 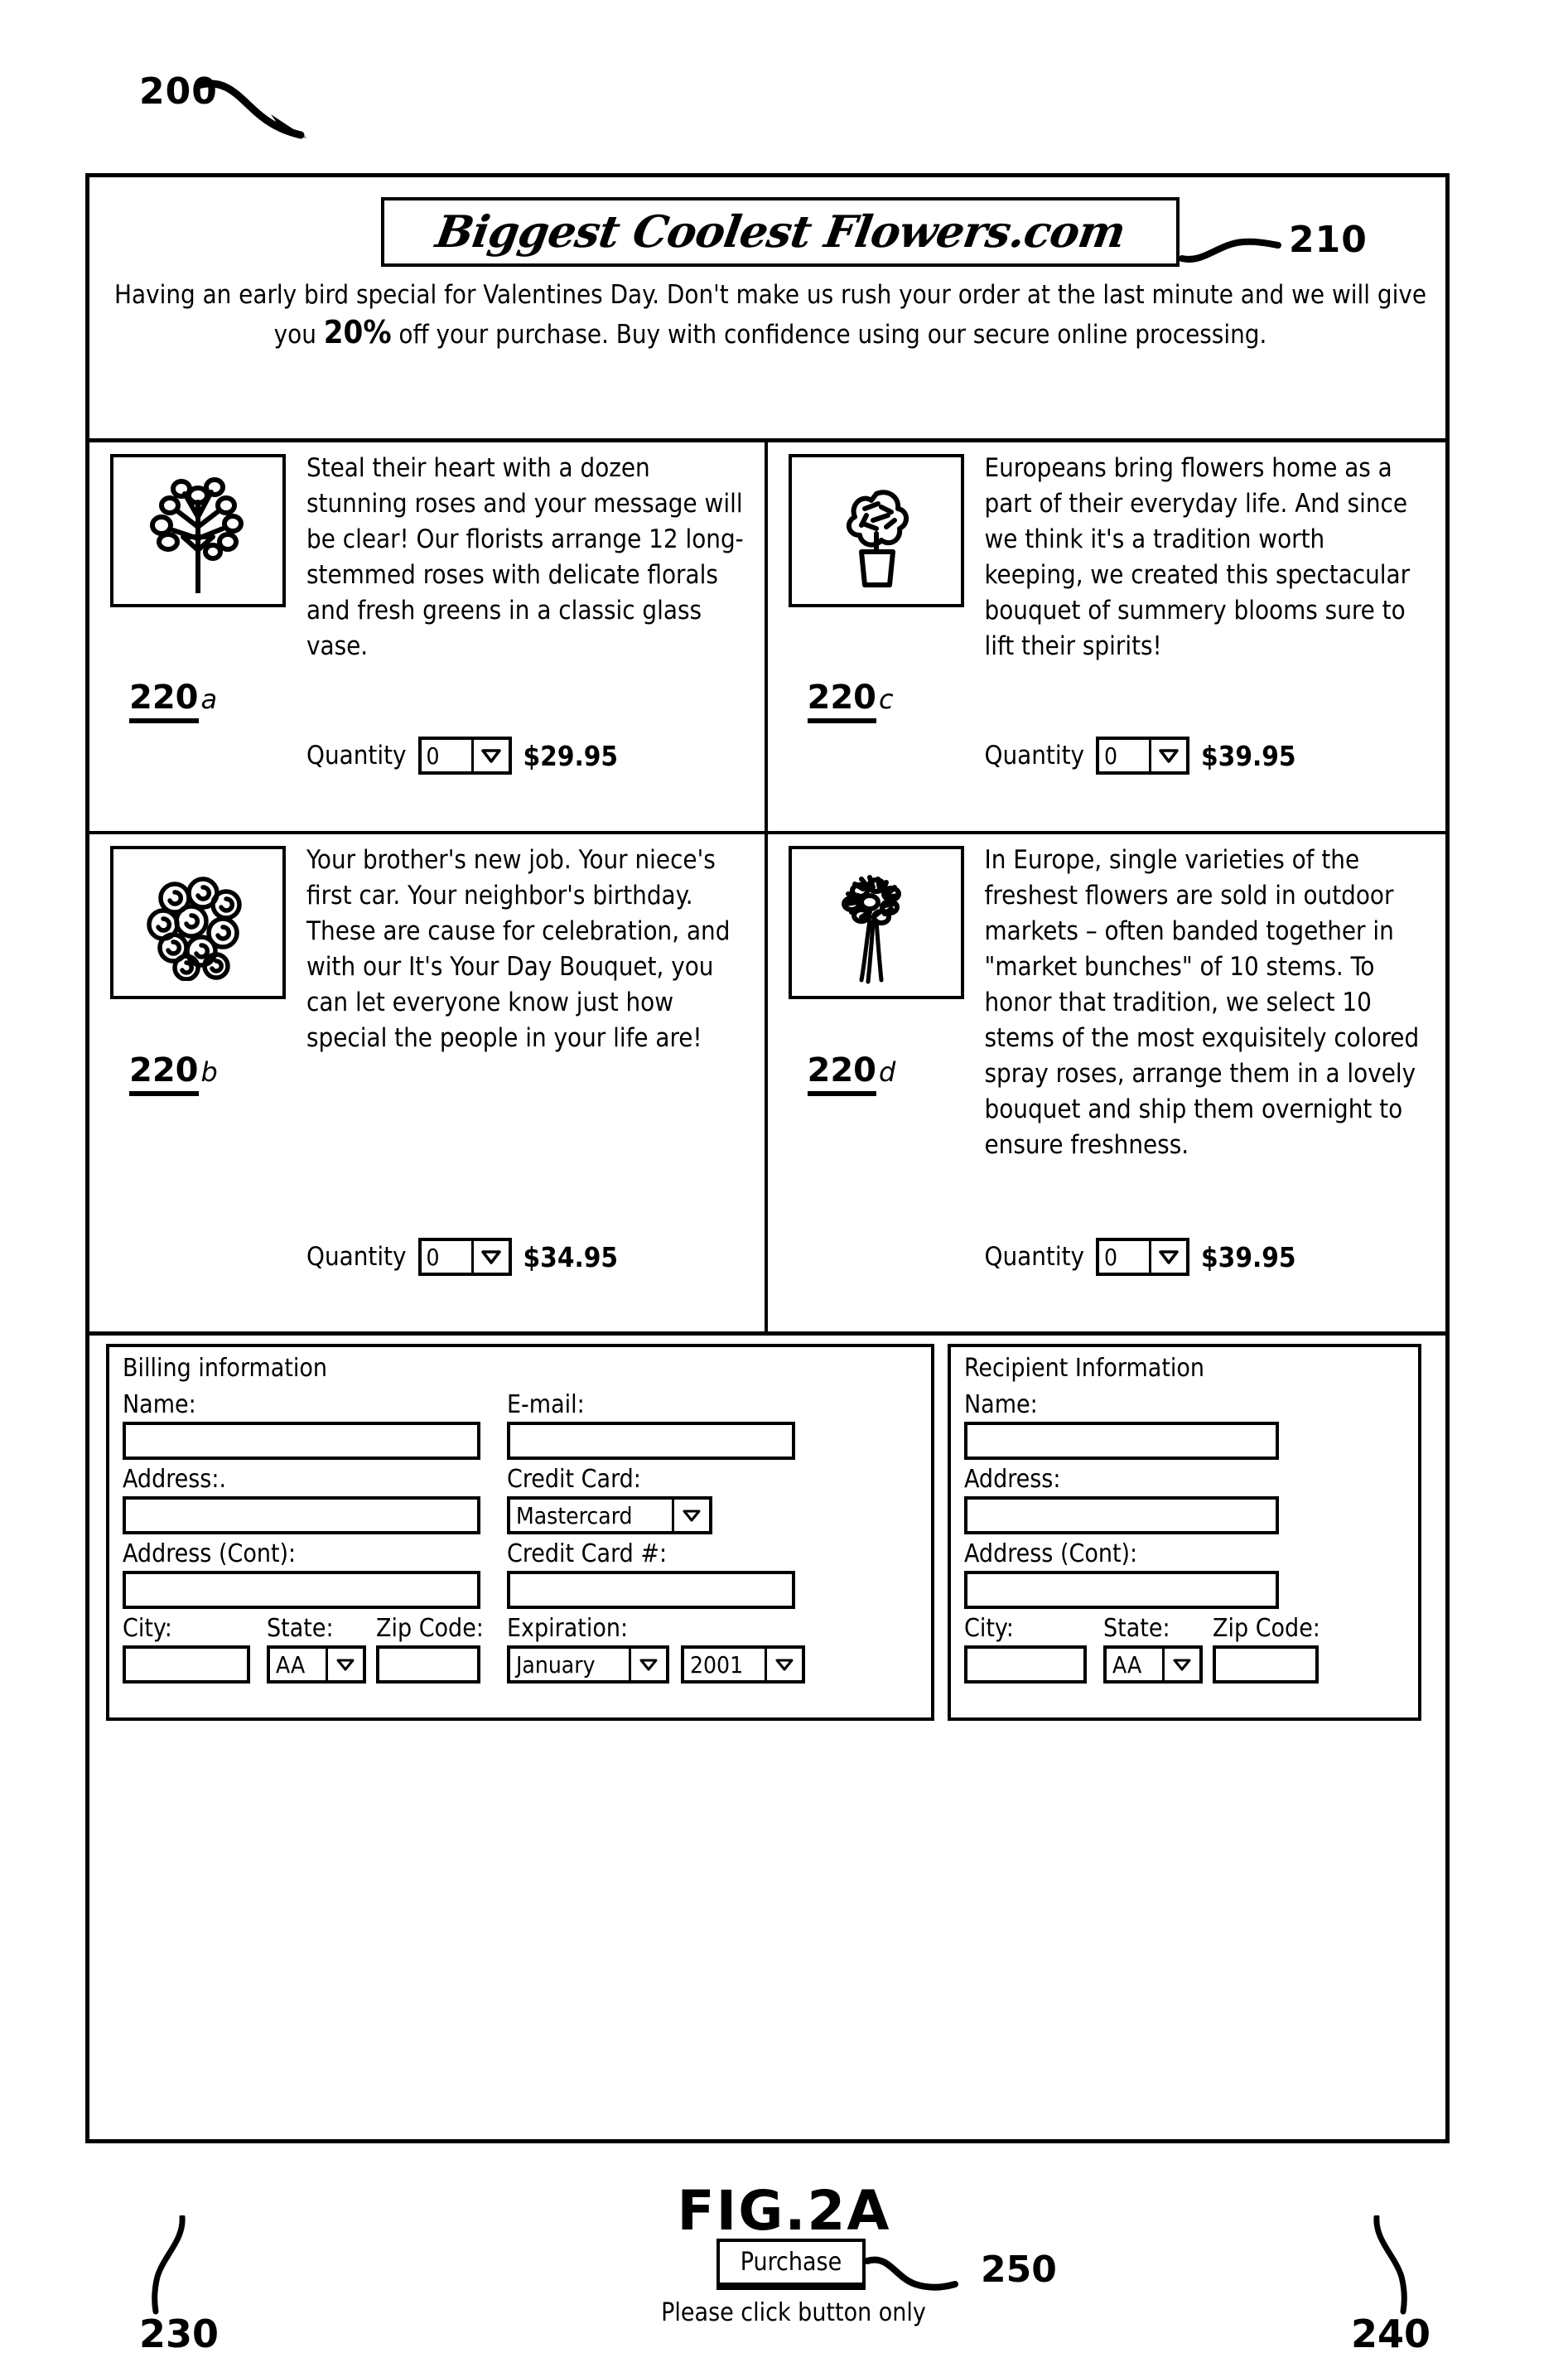 I want to click on ref-suffix: d, so click(x=887, y=1072).